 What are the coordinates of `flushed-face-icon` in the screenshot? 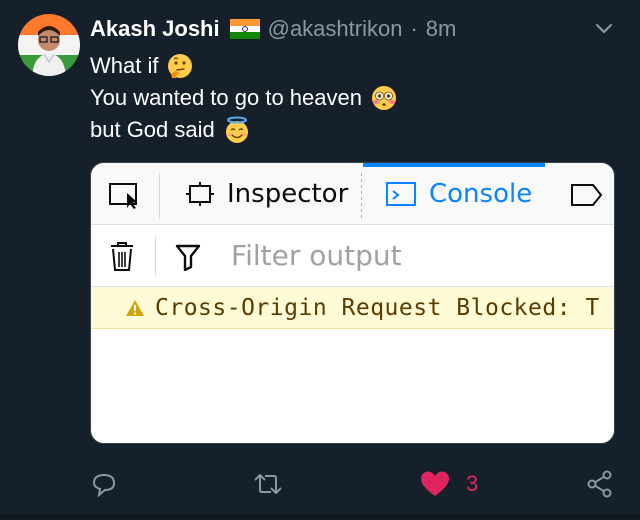 It's located at (384, 98).